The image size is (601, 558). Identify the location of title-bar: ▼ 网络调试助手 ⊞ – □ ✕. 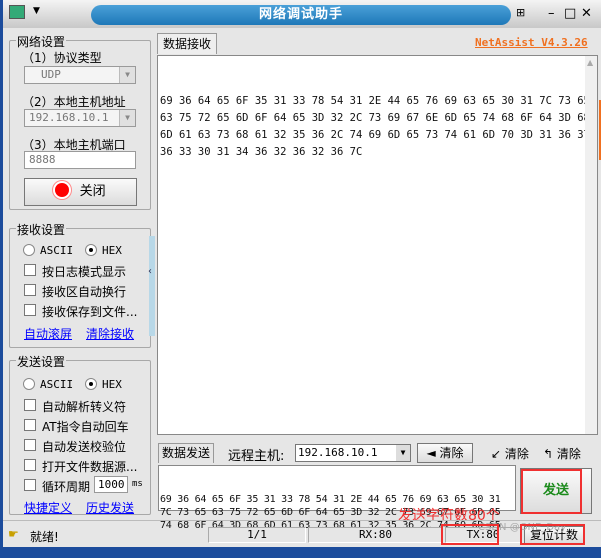
(302, 14).